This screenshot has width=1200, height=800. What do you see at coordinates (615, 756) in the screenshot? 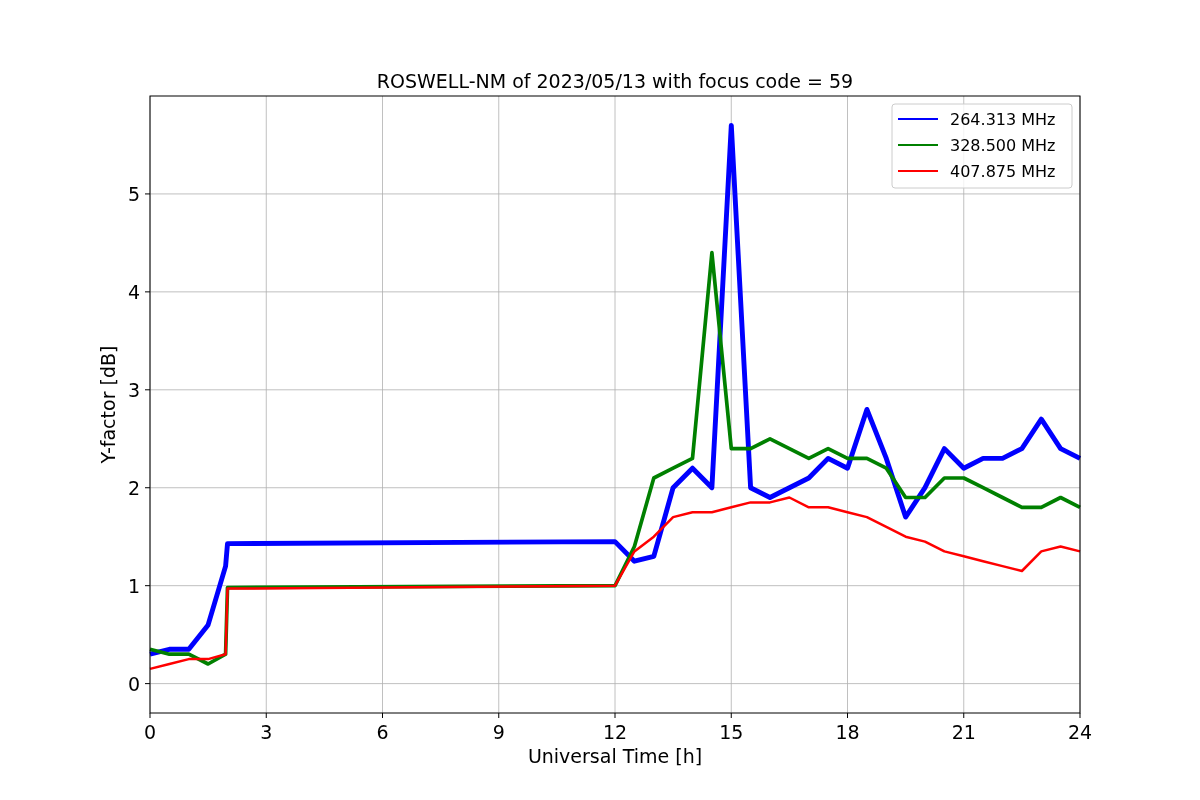
I see `x-axis-label: Universal Time [h]` at bounding box center [615, 756].